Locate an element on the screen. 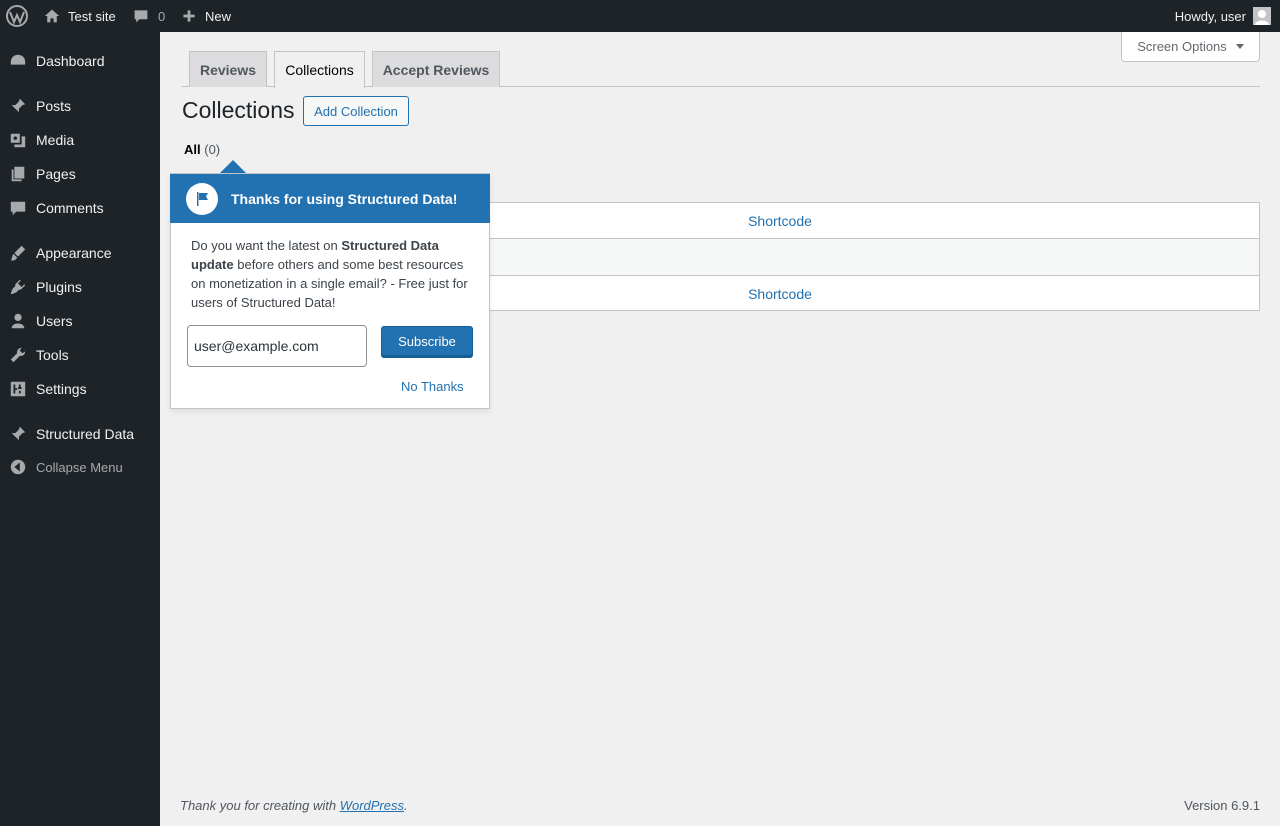  filter-all-link: All (0) is located at coordinates (202, 149).